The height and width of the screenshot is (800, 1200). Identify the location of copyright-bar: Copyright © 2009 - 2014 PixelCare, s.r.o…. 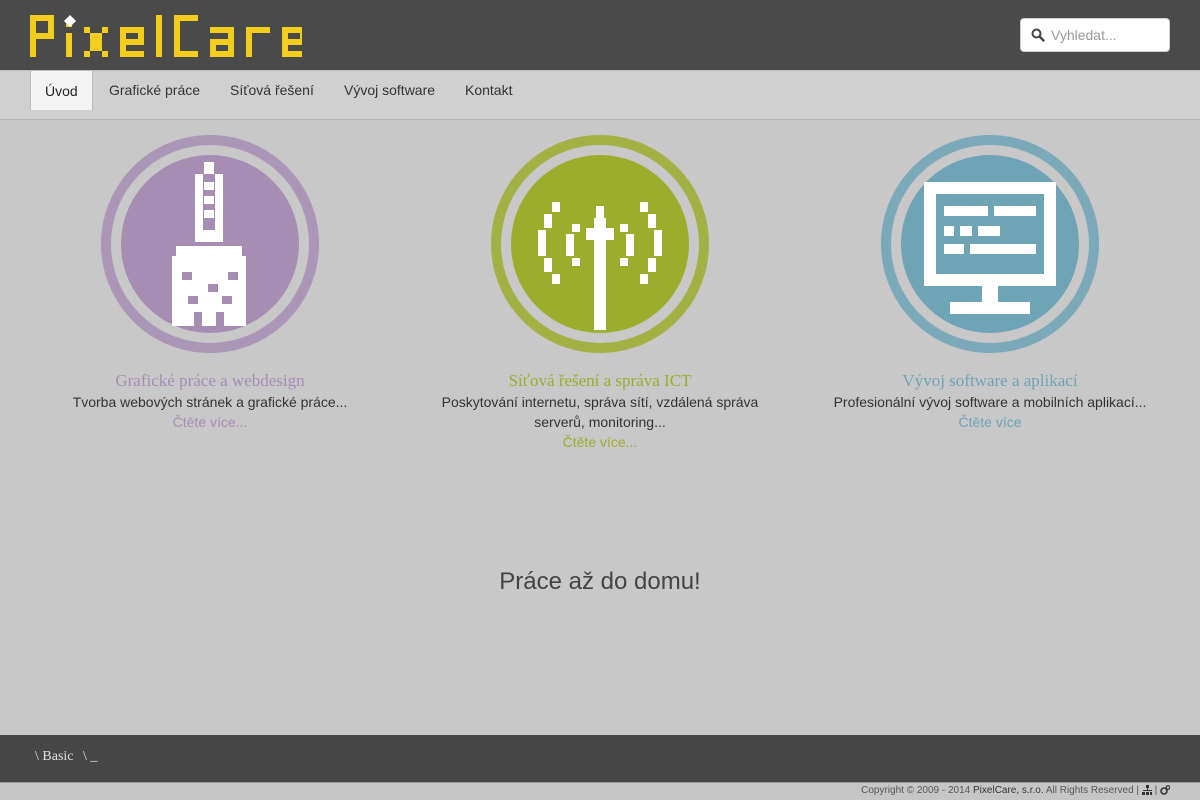
(600, 791).